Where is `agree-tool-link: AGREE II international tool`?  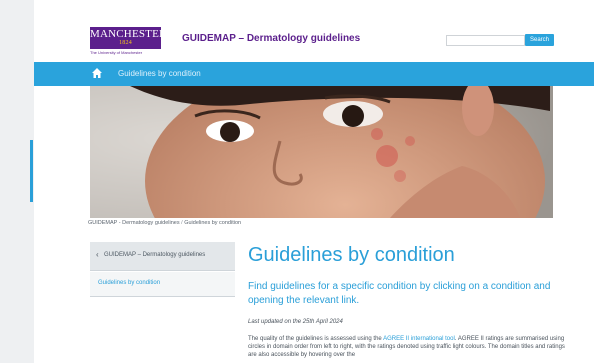
agree-tool-link: AGREE II international tool is located at coordinates (419, 339).